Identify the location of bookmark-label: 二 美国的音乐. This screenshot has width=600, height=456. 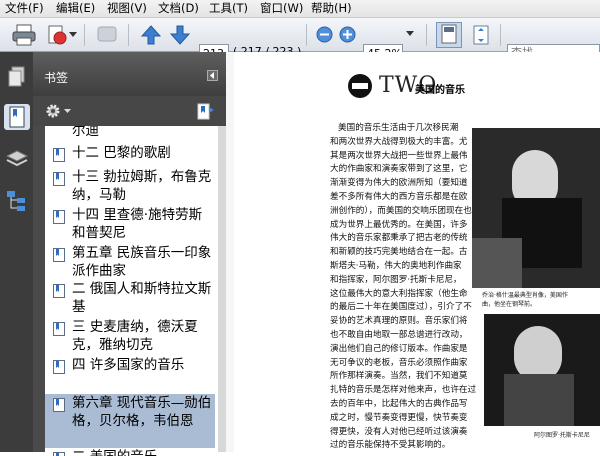
(142, 452).